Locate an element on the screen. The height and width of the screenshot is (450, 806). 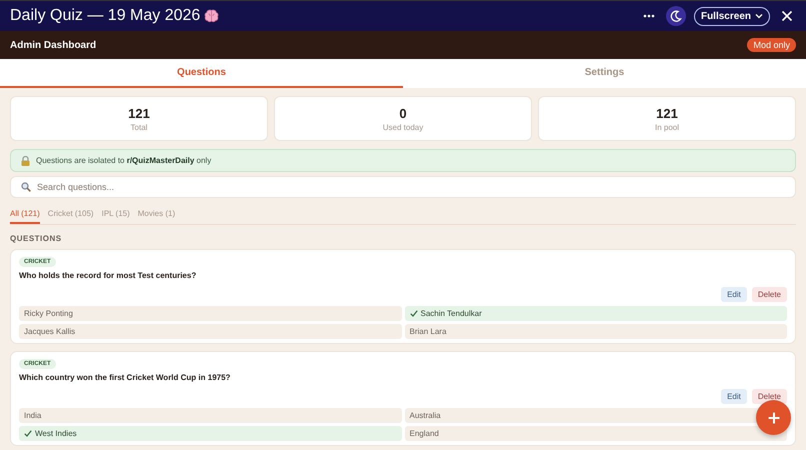
notice-text: Questions are isolated to r/QuizMasterDaily only is located at coordinates (124, 160).